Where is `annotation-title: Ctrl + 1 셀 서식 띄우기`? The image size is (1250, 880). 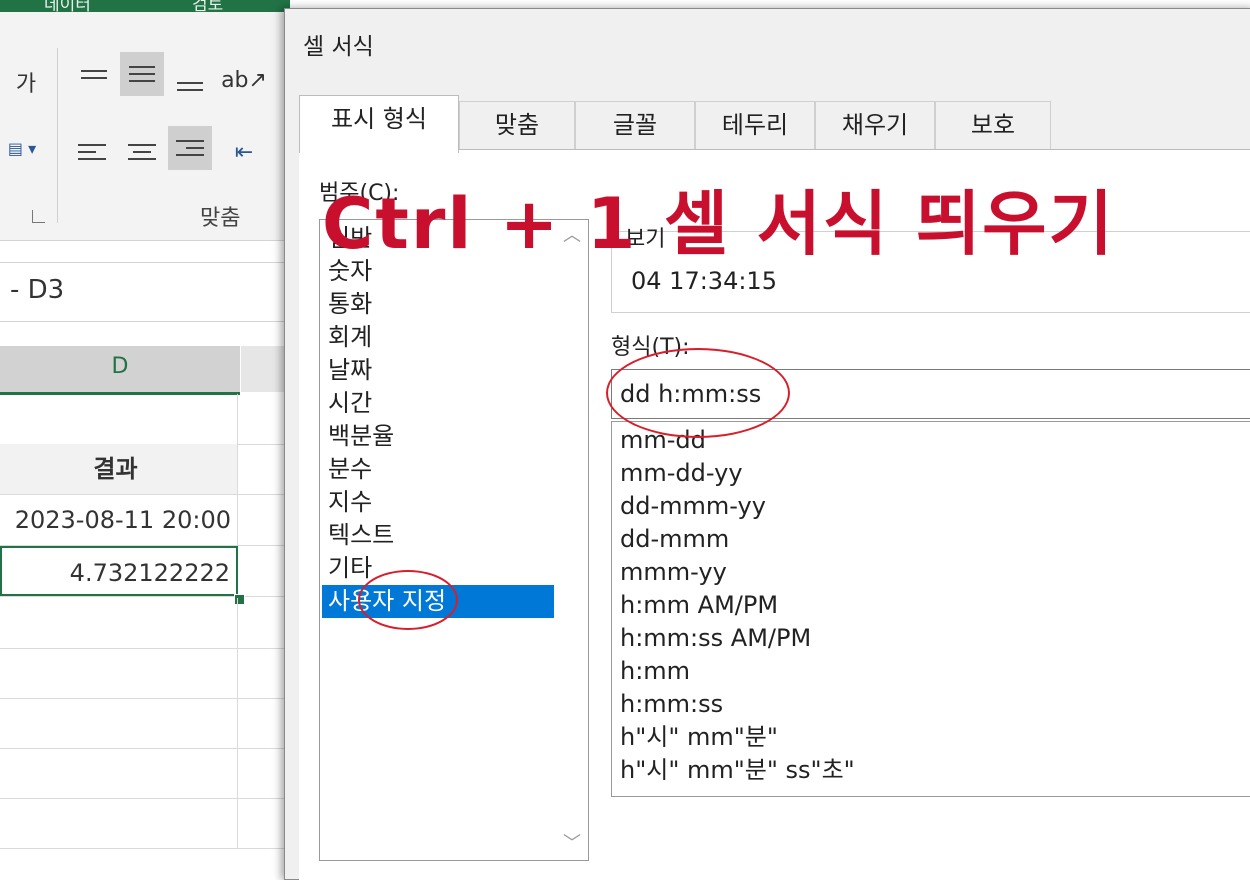
annotation-title: Ctrl + 1 셀 서식 띄우기 is located at coordinates (718, 224).